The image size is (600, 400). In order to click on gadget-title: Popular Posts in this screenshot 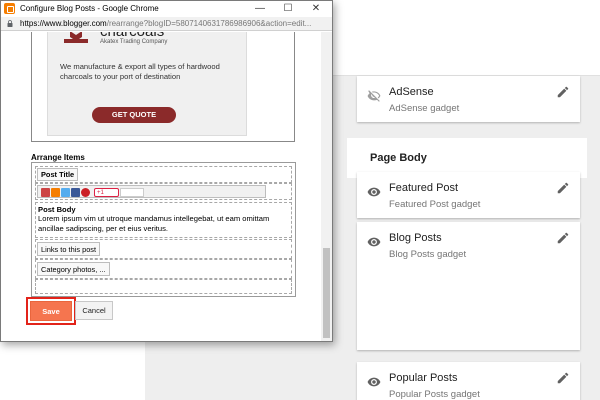, I will do `click(423, 378)`.